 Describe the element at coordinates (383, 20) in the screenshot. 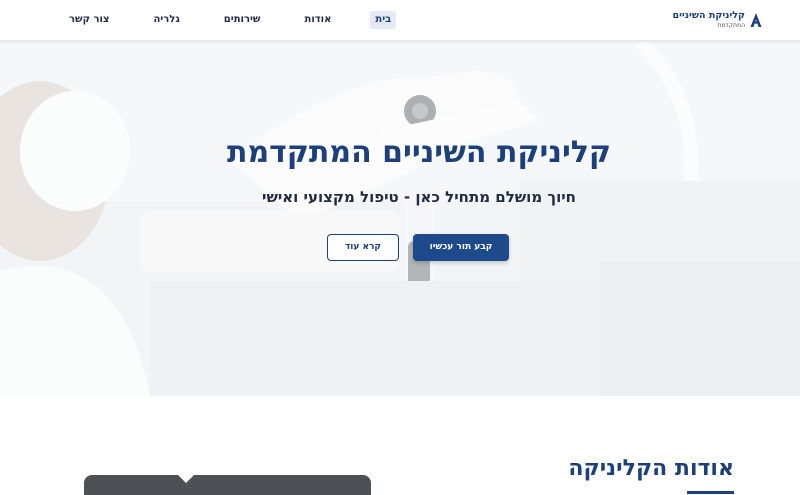

I see `nav-item-home: בית` at that location.